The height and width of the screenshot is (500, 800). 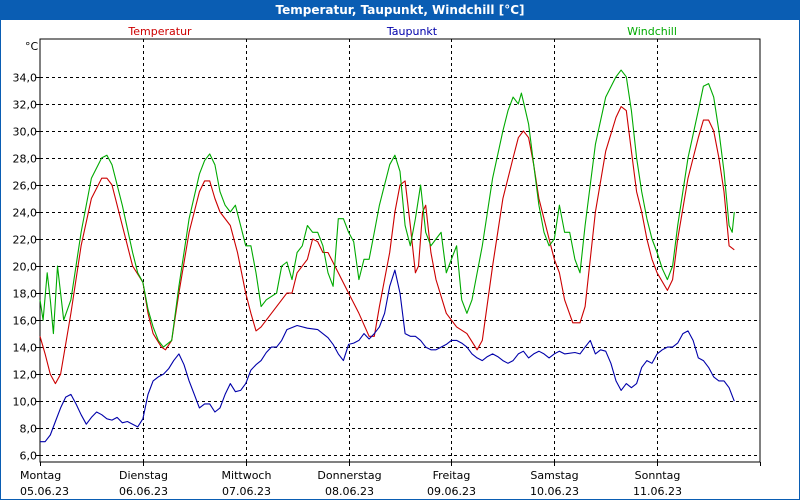 What do you see at coordinates (44, 491) in the screenshot?
I see `x-tick-date: 05.06.23` at bounding box center [44, 491].